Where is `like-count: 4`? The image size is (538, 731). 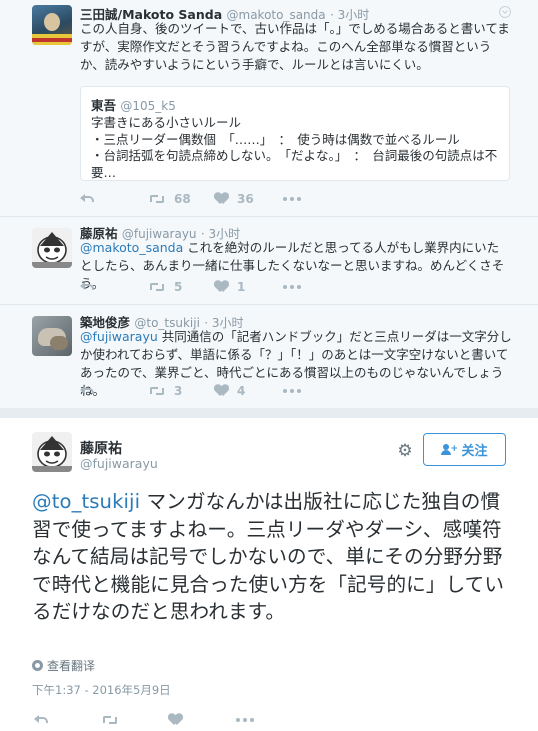 like-count: 4 is located at coordinates (241, 391).